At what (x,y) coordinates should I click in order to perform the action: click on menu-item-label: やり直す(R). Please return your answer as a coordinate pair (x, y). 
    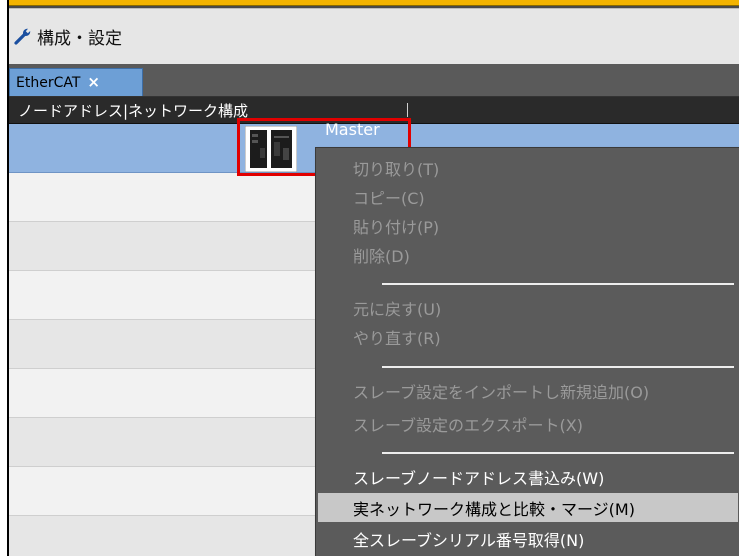
    Looking at the image, I should click on (397, 338).